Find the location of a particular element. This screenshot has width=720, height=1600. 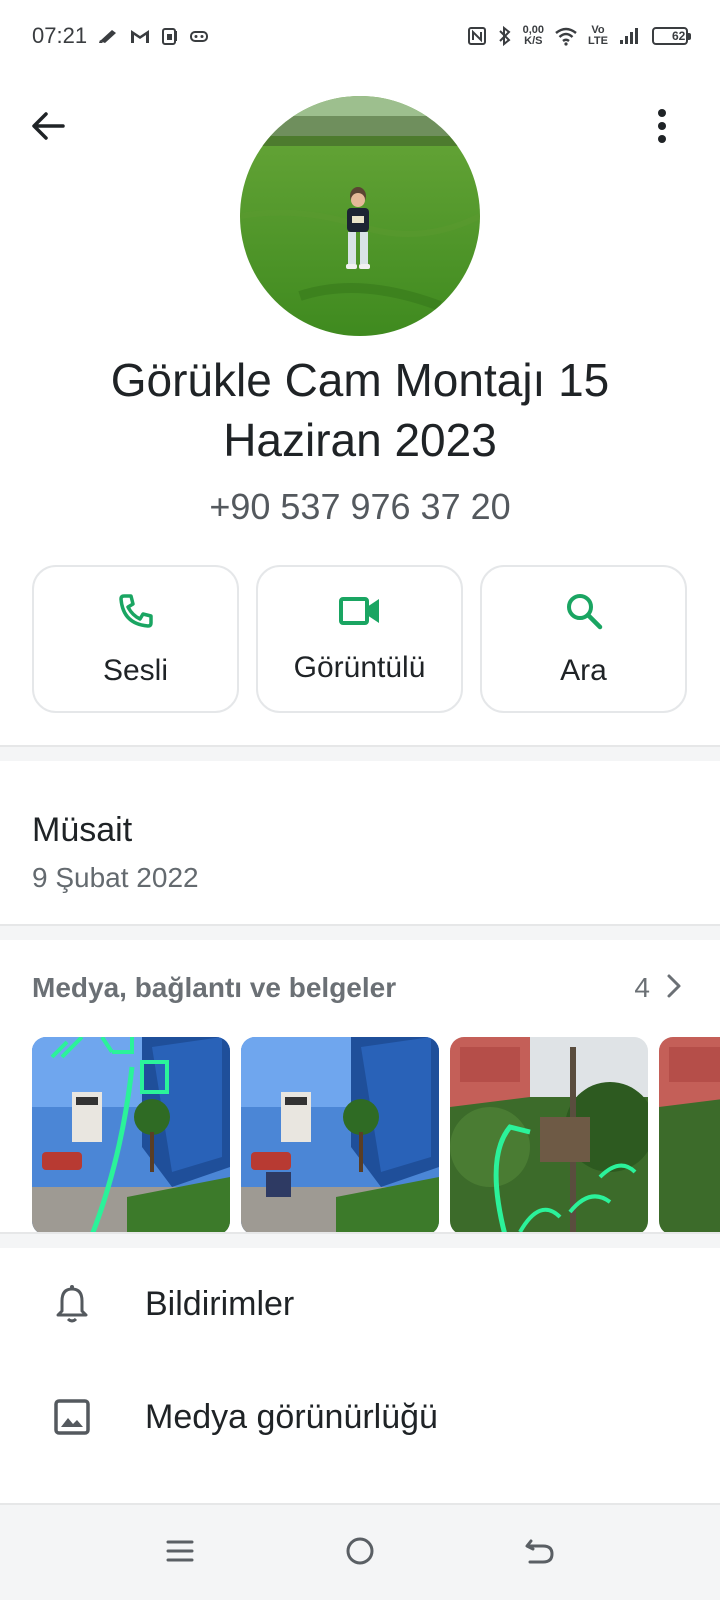

home-icon is located at coordinates (360, 1553).